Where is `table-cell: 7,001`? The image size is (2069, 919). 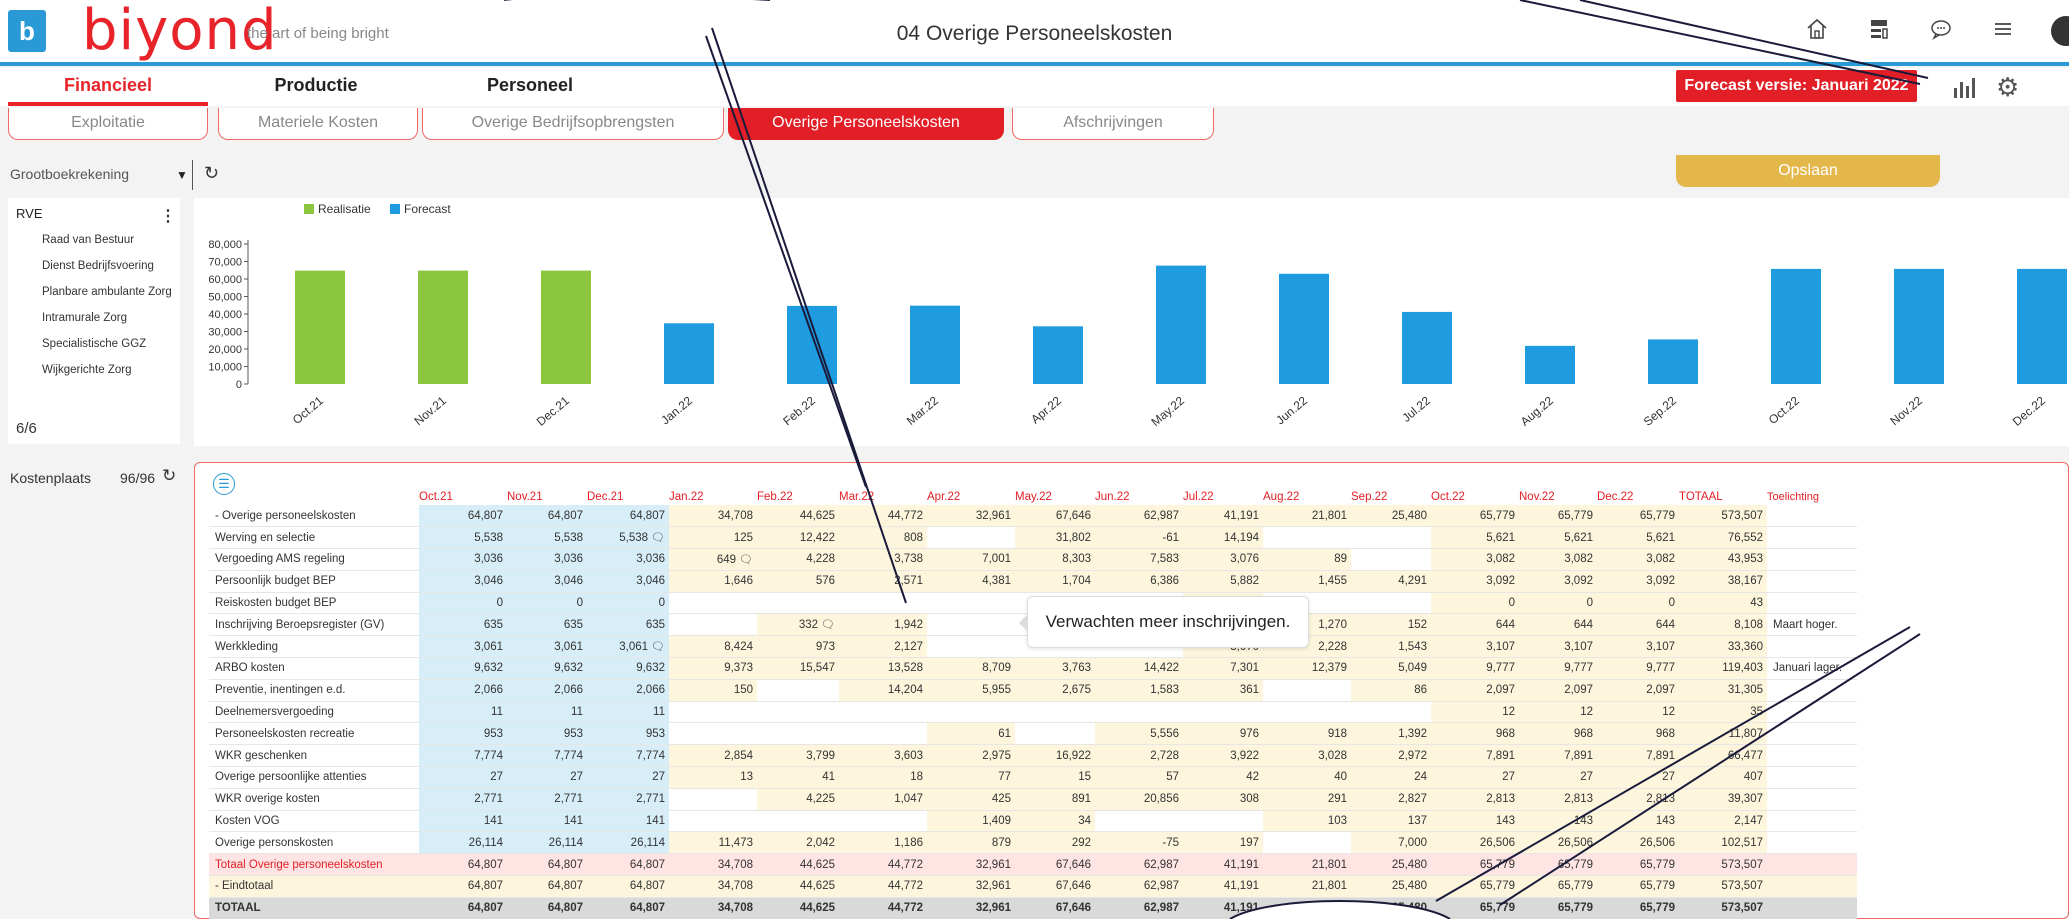
table-cell: 7,001 is located at coordinates (971, 559).